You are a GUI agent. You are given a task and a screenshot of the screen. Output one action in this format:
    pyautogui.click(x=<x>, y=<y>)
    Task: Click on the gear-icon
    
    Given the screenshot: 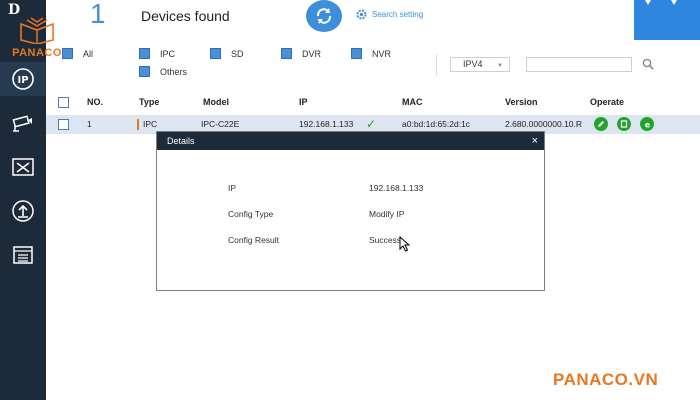 What is the action you would take?
    pyautogui.click(x=361, y=14)
    